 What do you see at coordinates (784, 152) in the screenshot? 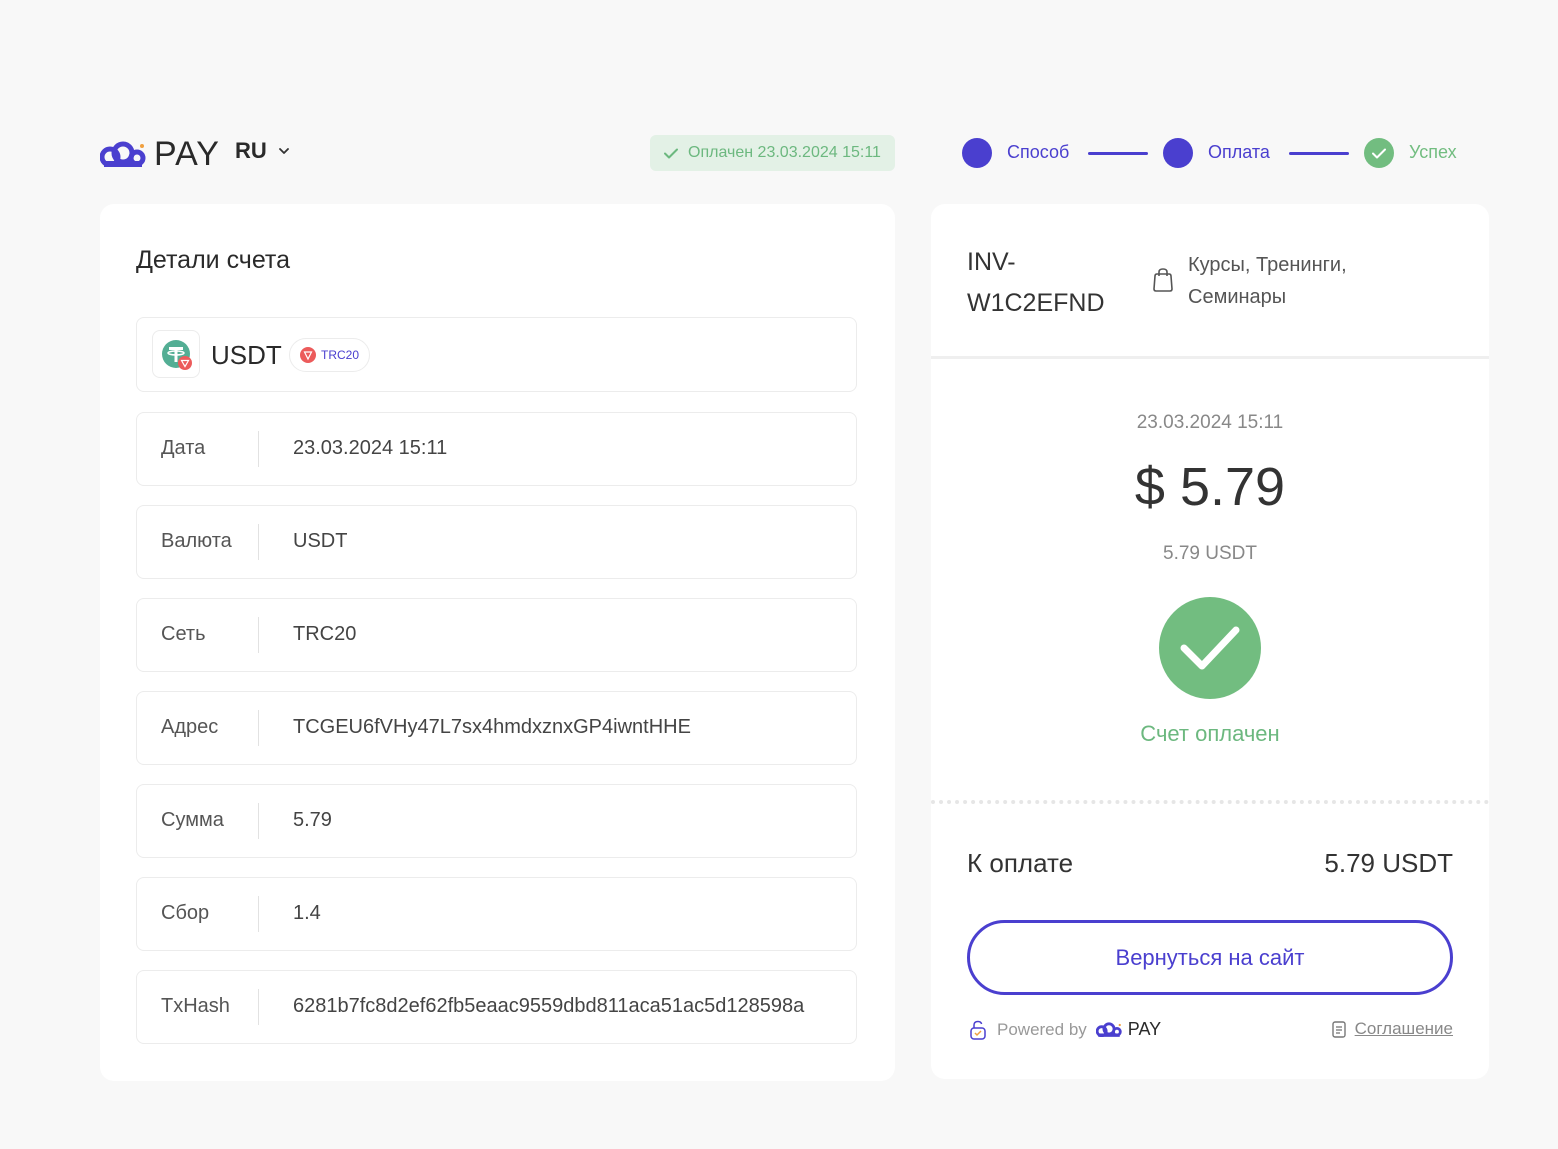
I see `paid-status-text: Оплачен 23.03.2024 15:11` at bounding box center [784, 152].